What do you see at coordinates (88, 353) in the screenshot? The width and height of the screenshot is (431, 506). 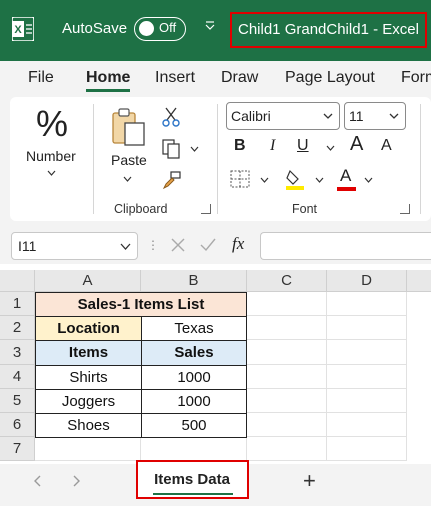 I see `header-items: Items` at bounding box center [88, 353].